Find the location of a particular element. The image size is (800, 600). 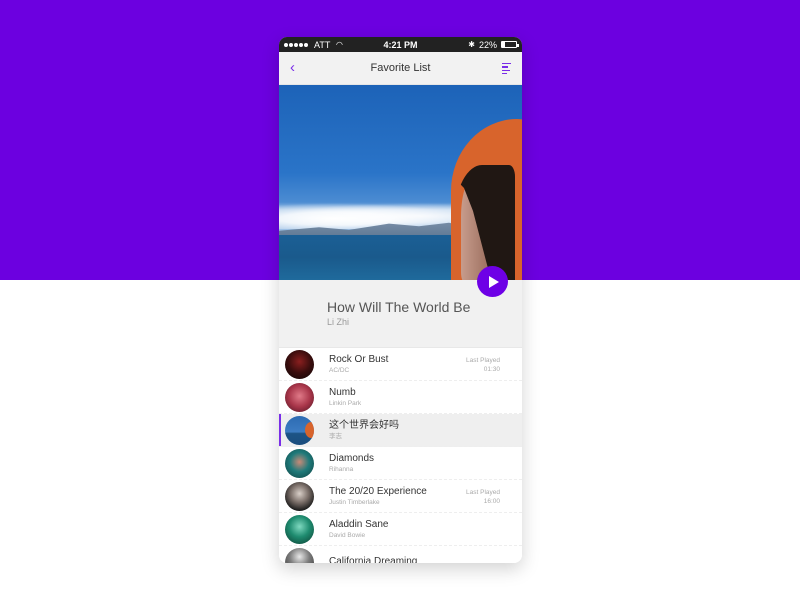

last-played-time: 01:30 is located at coordinates (491, 369).